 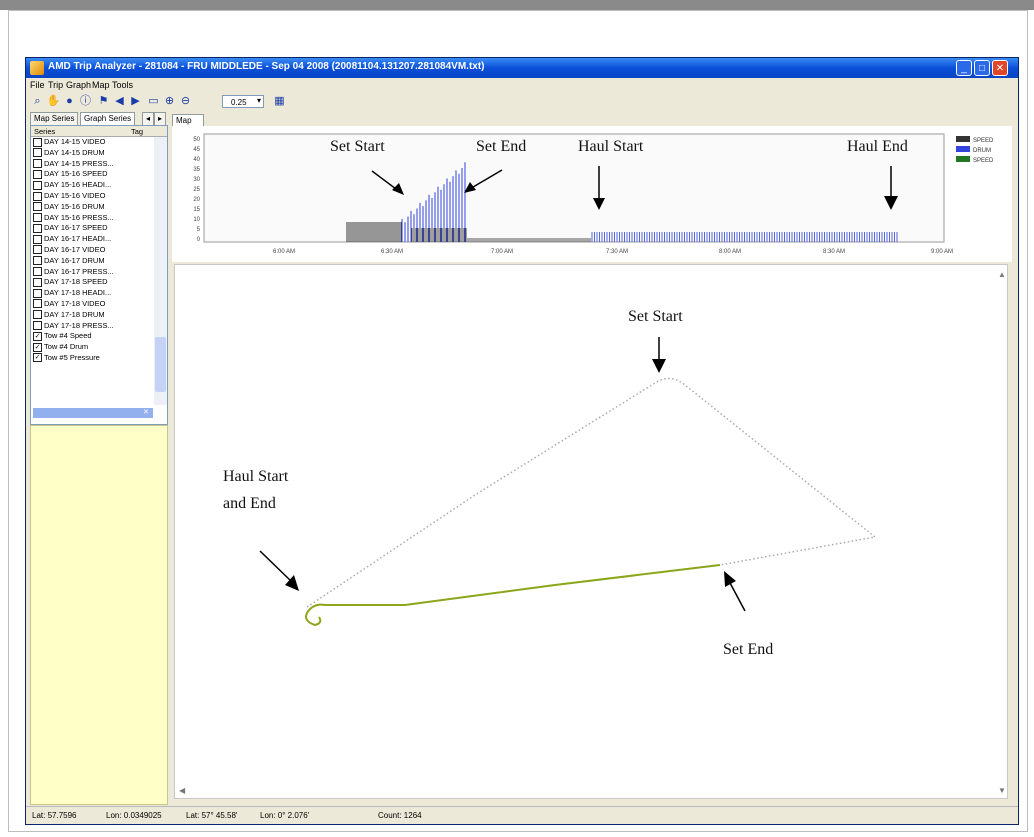 I want to click on y-tick-label: 45, so click(x=196, y=150).